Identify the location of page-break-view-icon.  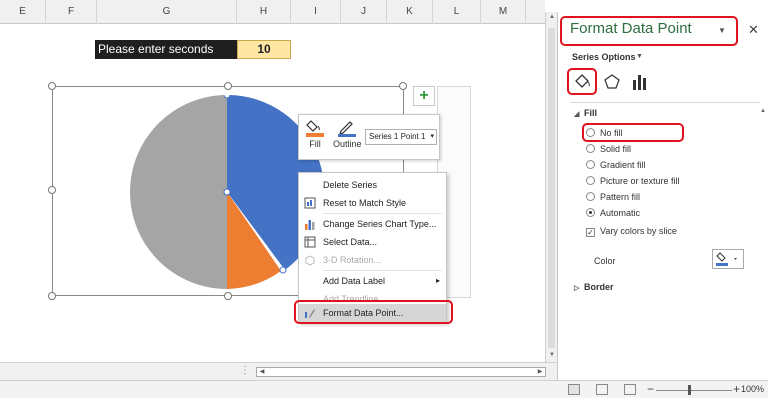
(630, 389).